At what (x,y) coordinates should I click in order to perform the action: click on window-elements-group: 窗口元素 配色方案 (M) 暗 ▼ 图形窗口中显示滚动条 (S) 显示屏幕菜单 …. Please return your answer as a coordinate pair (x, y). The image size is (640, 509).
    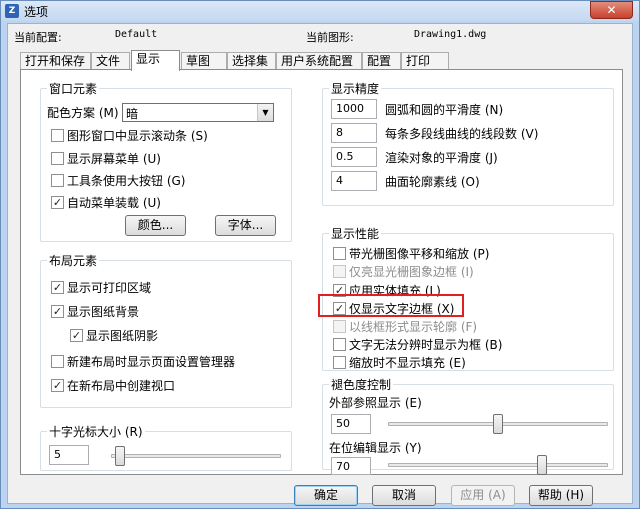
    Looking at the image, I should click on (166, 161).